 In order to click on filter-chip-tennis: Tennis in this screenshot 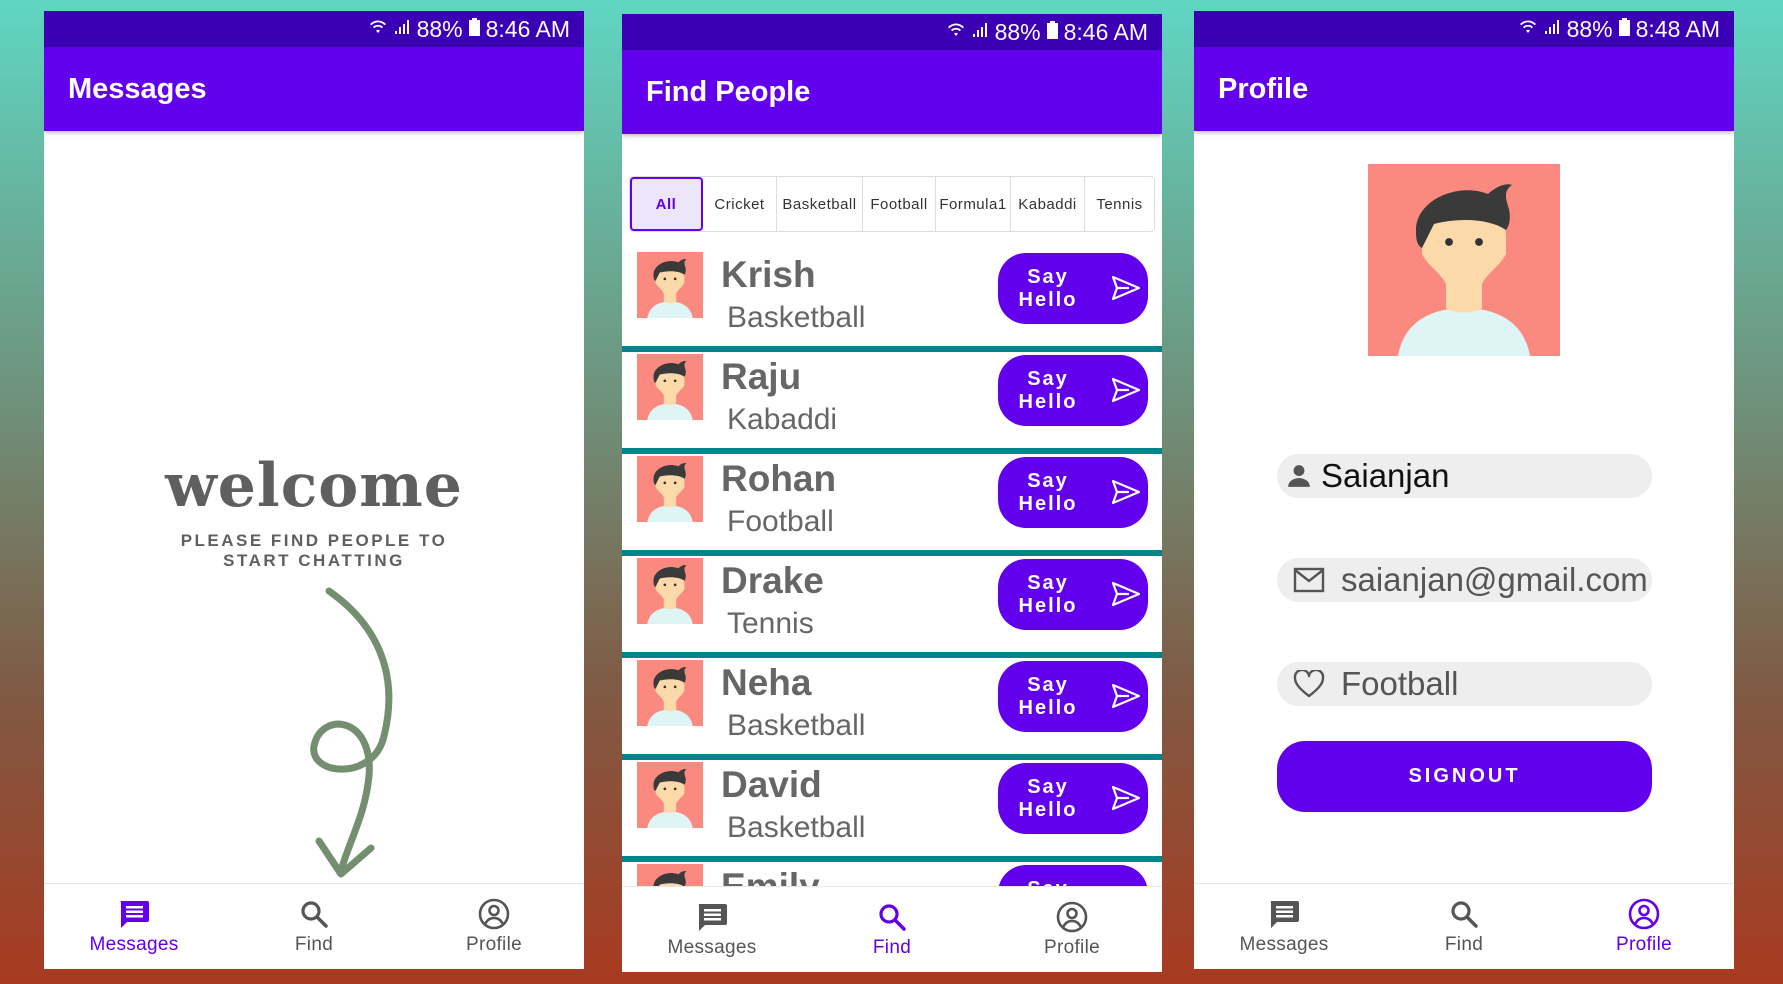, I will do `click(1119, 204)`.